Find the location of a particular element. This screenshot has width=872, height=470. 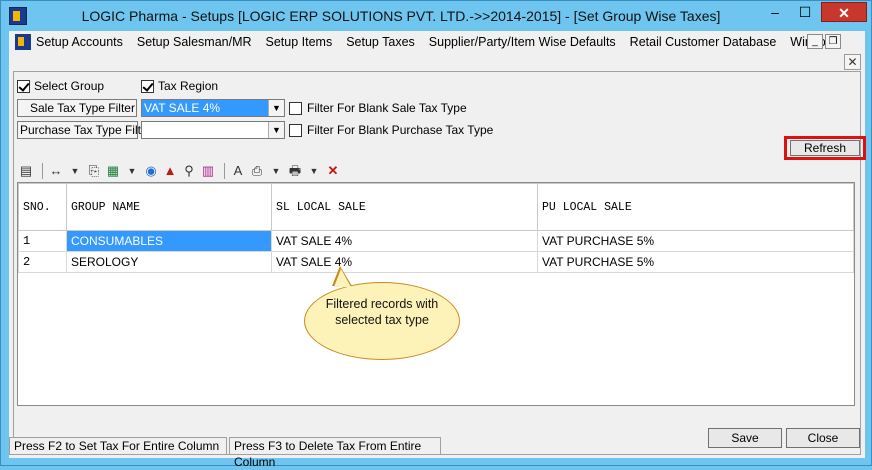

font-icon: A is located at coordinates (238, 171).